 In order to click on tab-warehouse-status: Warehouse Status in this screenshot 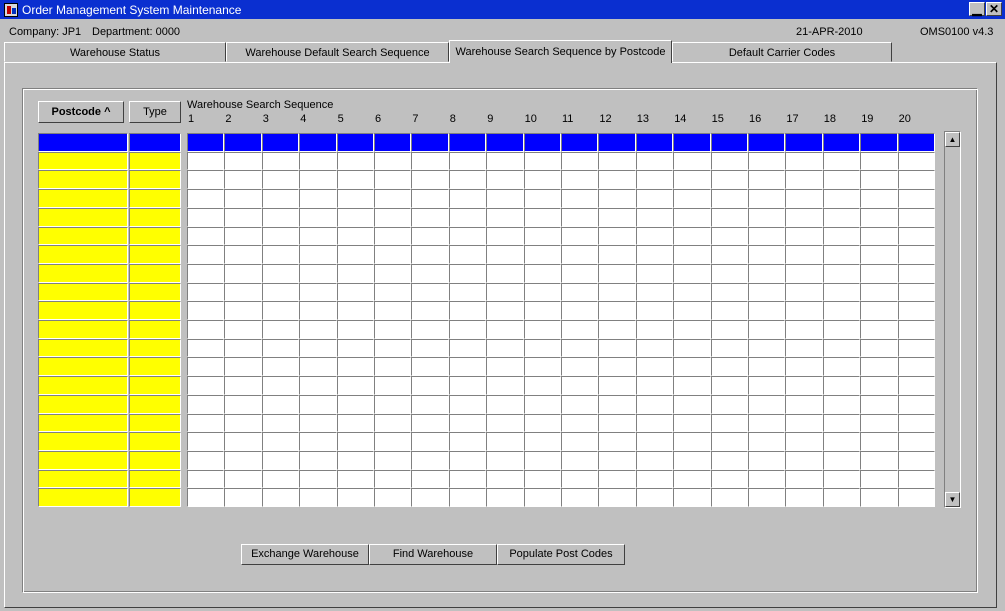, I will do `click(115, 52)`.